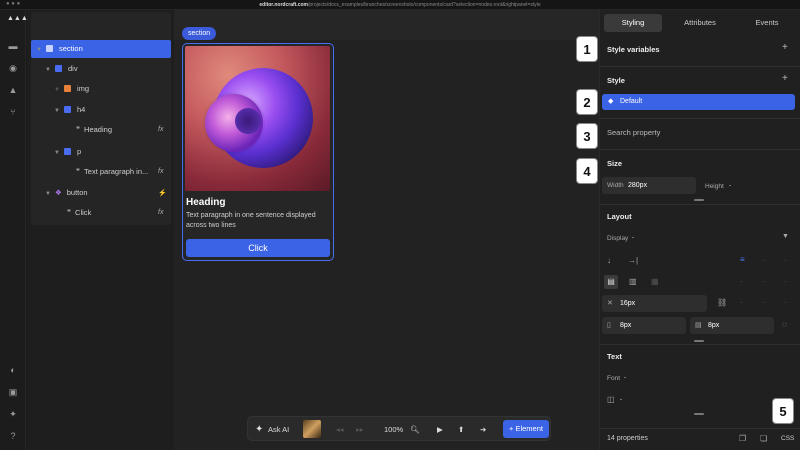 Image resolution: width=800 pixels, height=450 pixels. What do you see at coordinates (763, 438) in the screenshot?
I see `paste-icon: ❏` at bounding box center [763, 438].